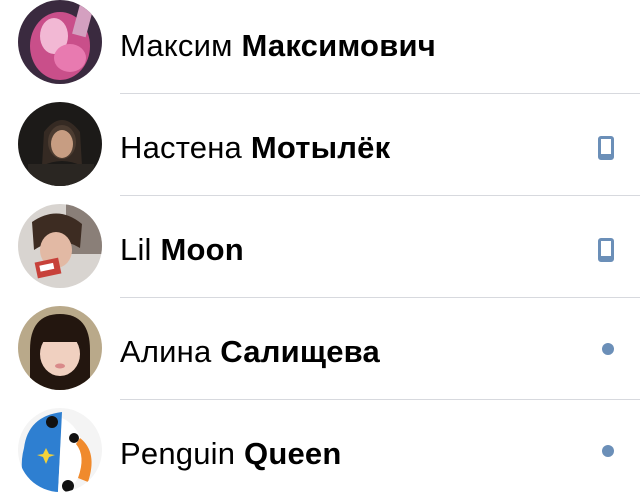  Describe the element at coordinates (178, 453) in the screenshot. I see `contact-first-name: Penguin` at that location.